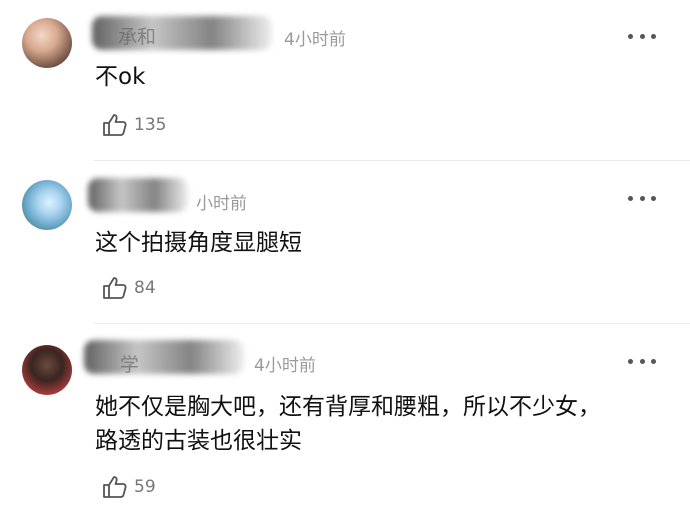 The image size is (690, 511). I want to click on timestamp: 小时前, so click(221, 204).